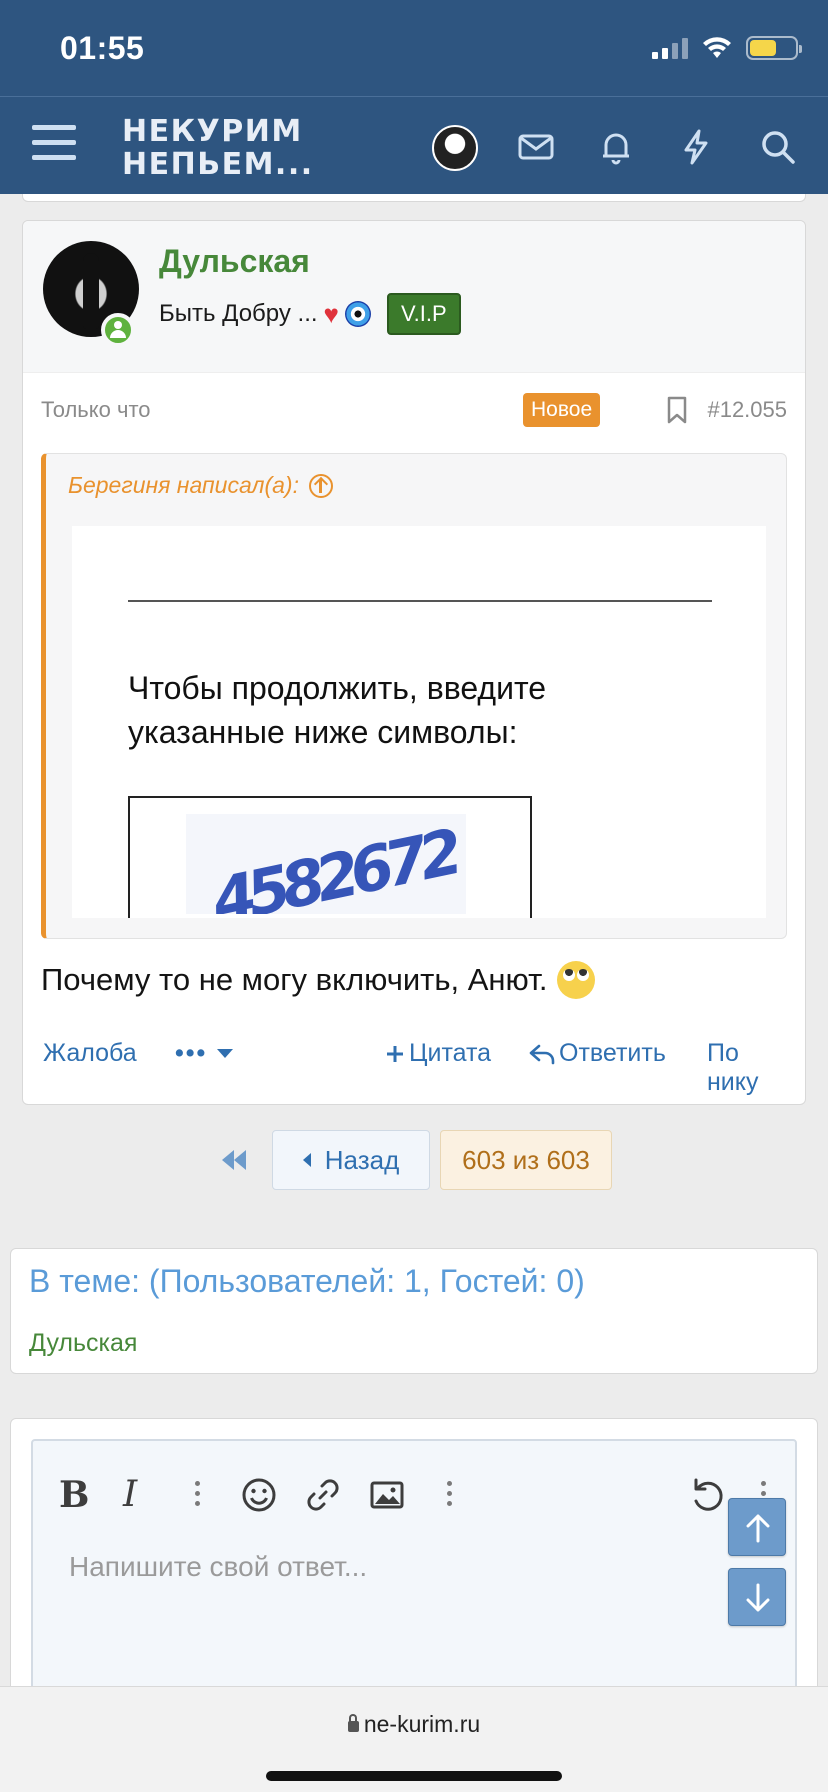 The height and width of the screenshot is (1792, 828). I want to click on thread-viewers-title: В теме: (Пользователей: 1, Гостей: 0), so click(307, 1281).